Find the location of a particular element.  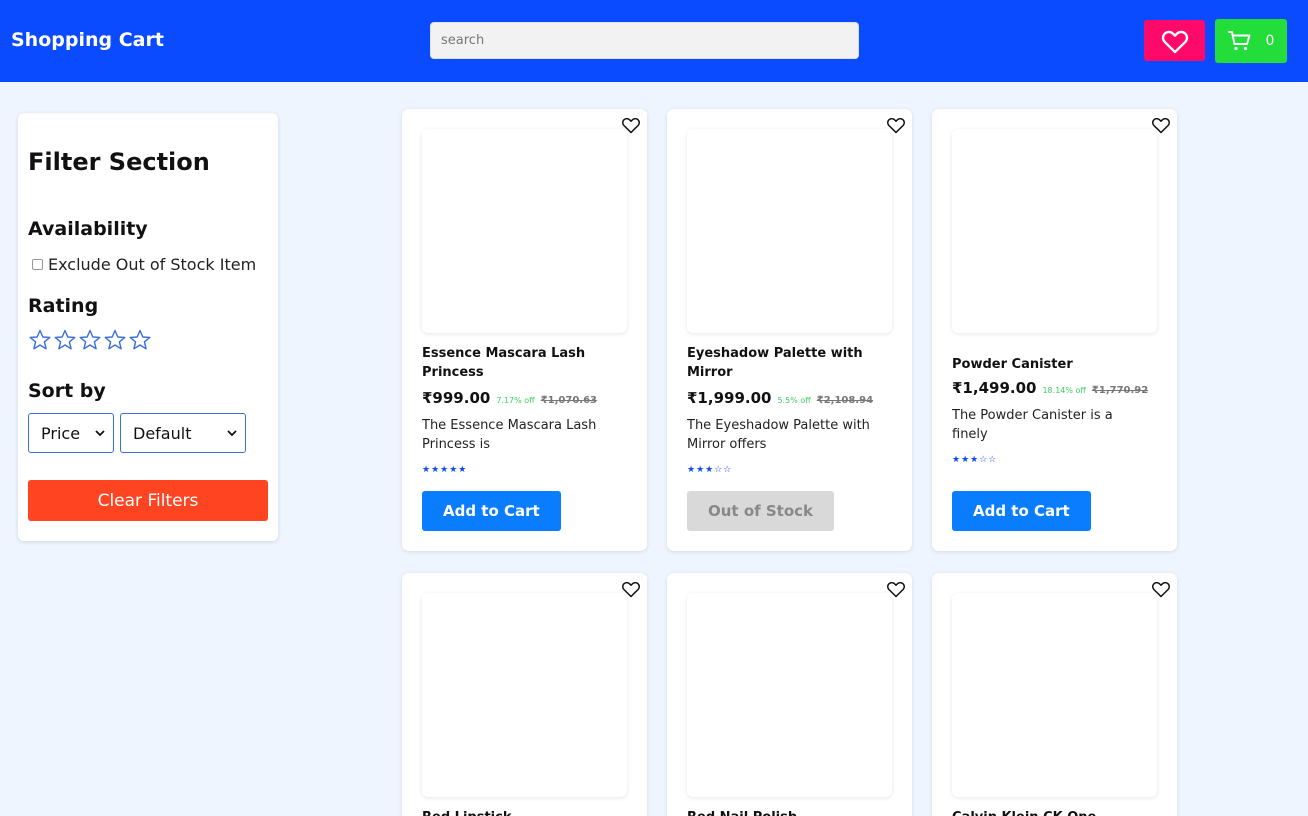

wishlist-button is located at coordinates (1174, 40).